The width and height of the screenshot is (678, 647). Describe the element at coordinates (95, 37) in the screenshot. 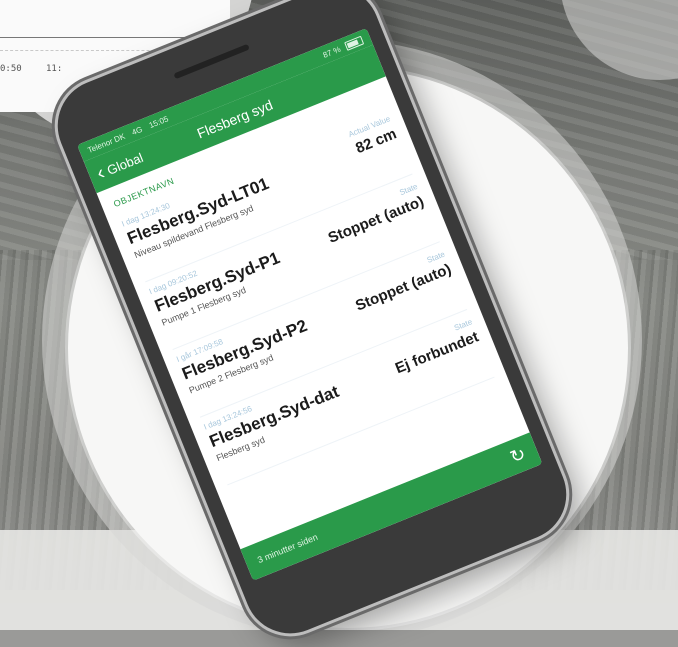

I see `chart-line` at that location.